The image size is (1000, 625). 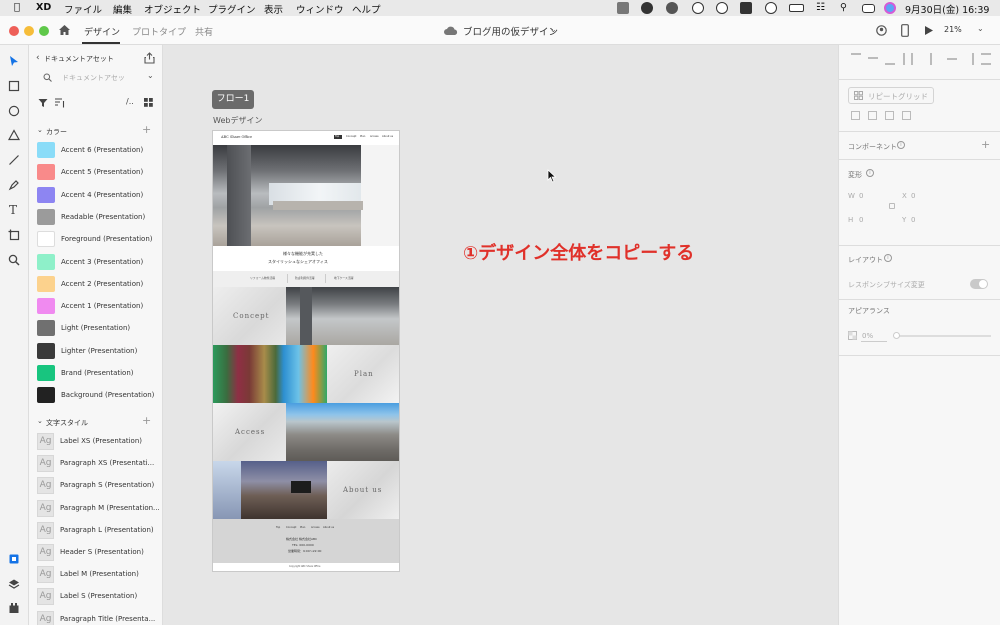 I want to click on search-icon: ⚲, so click(x=843, y=7).